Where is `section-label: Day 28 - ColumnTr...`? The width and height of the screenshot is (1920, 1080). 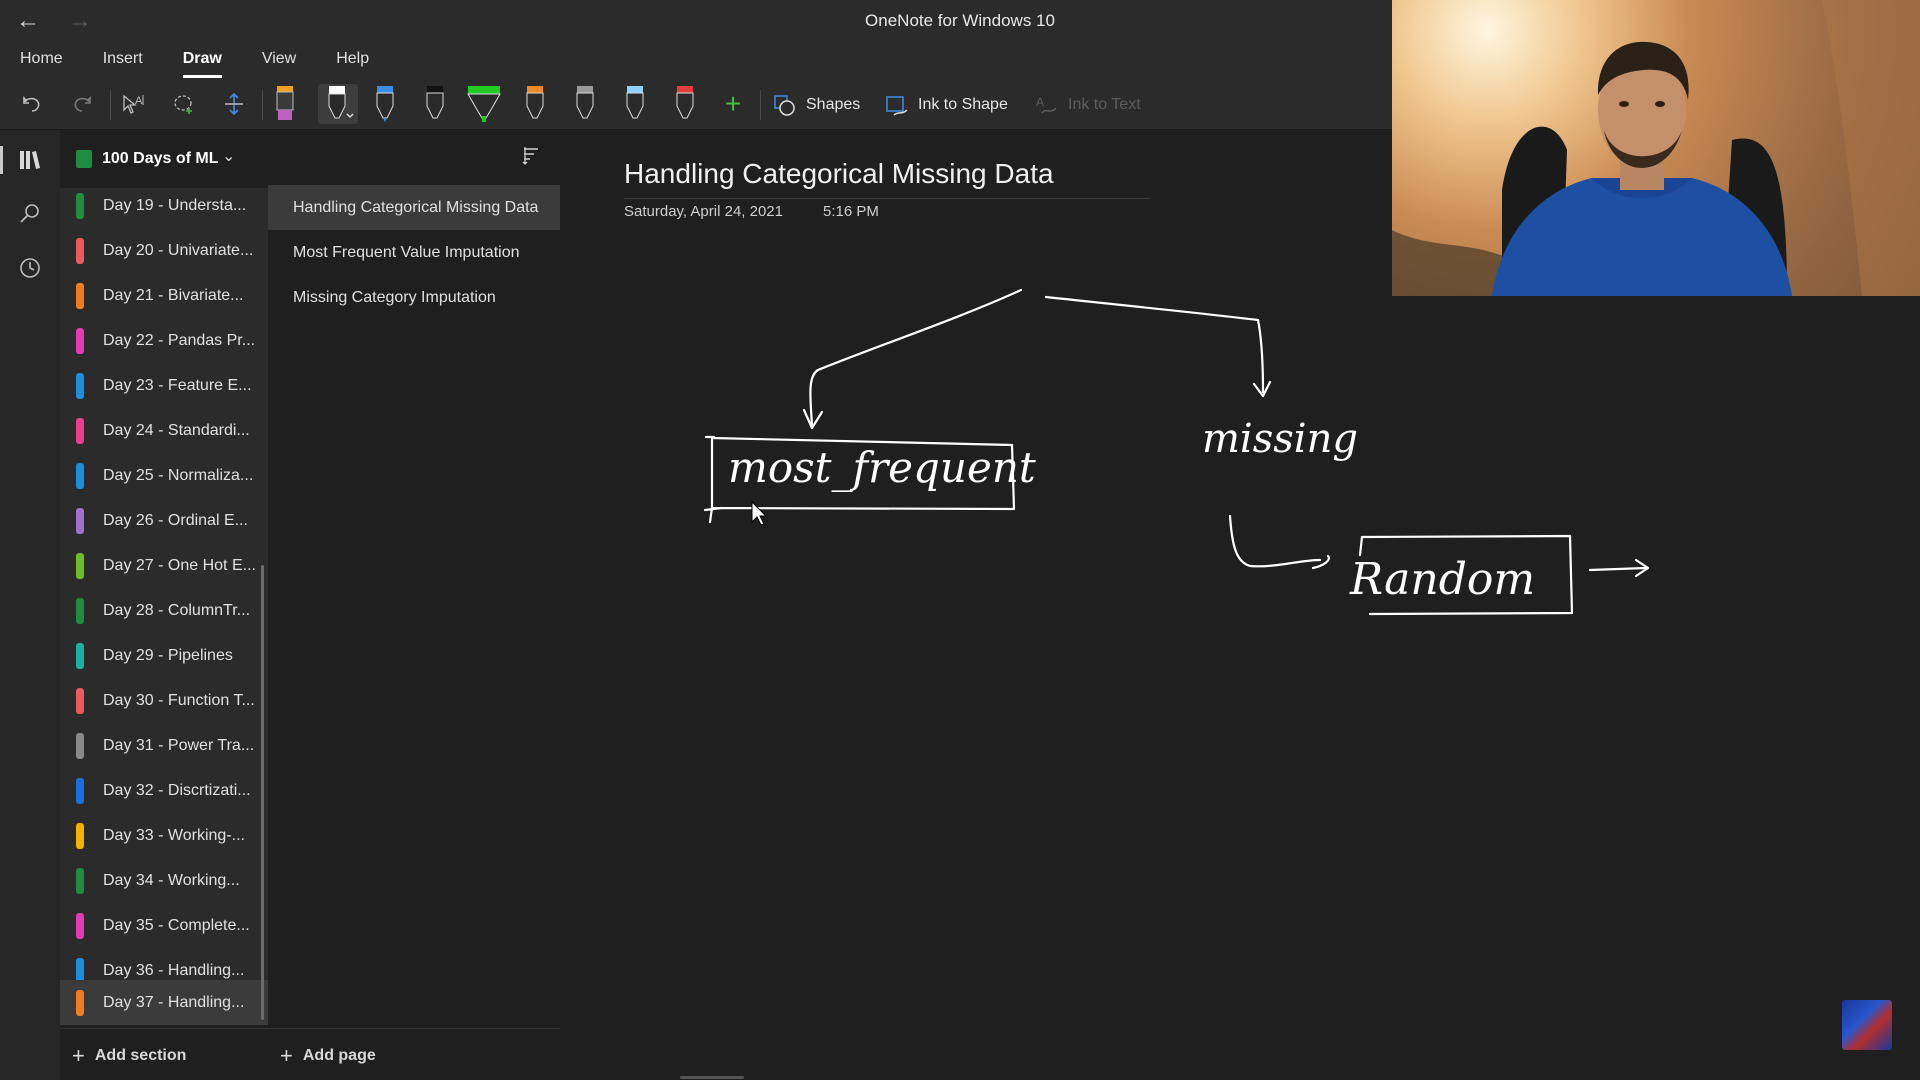
section-label: Day 28 - ColumnTr... is located at coordinates (177, 610).